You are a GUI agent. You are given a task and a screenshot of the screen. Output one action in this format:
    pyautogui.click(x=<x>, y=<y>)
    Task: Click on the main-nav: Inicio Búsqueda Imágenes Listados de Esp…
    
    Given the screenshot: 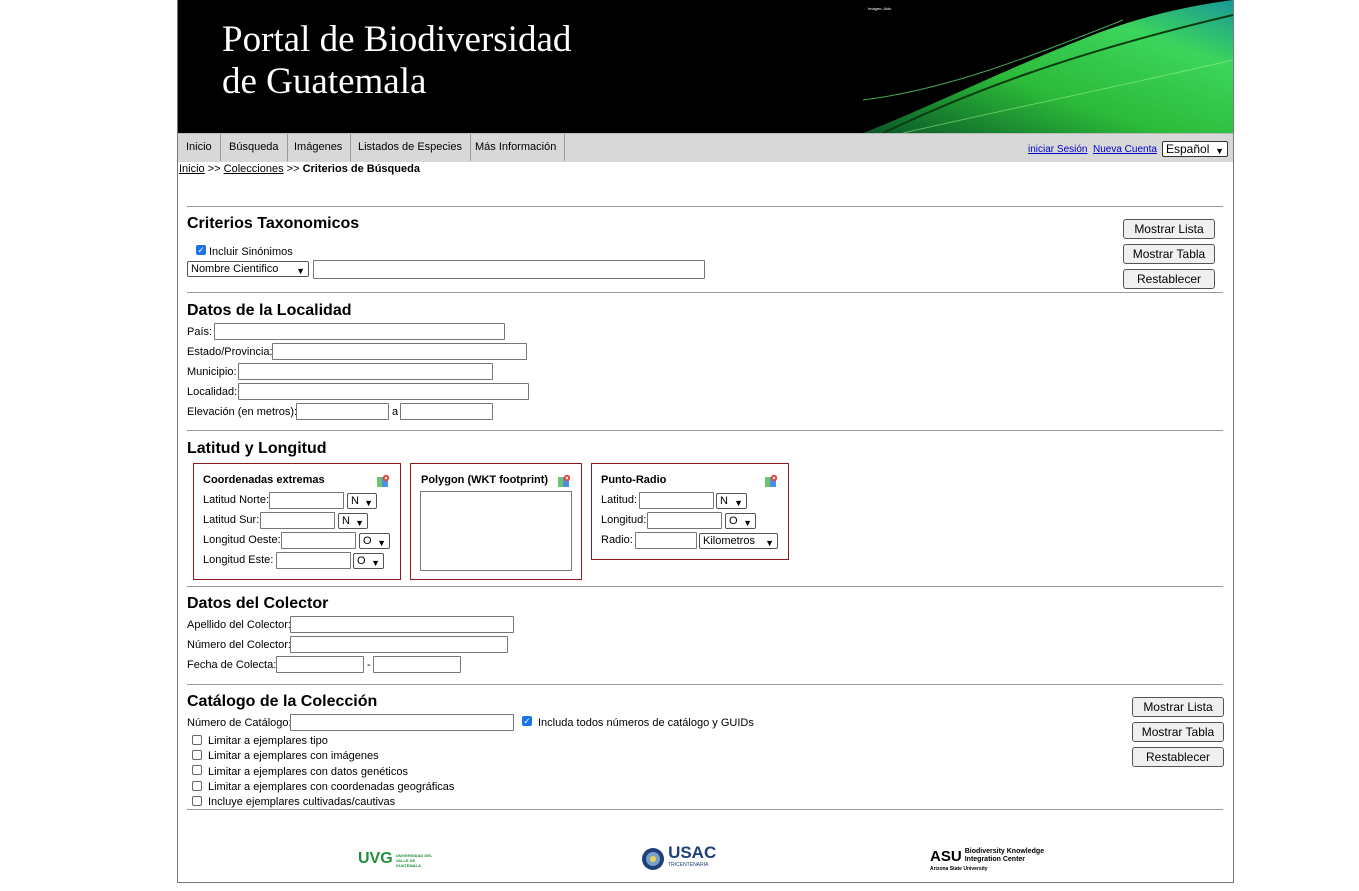 What is the action you would take?
    pyautogui.click(x=705, y=147)
    